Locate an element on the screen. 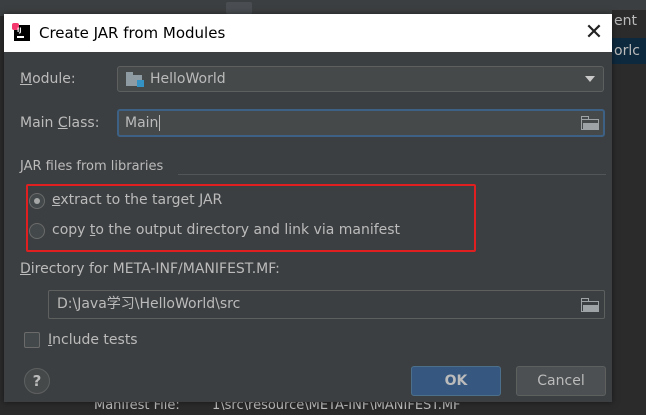  section-separator is located at coordinates (392, 174).